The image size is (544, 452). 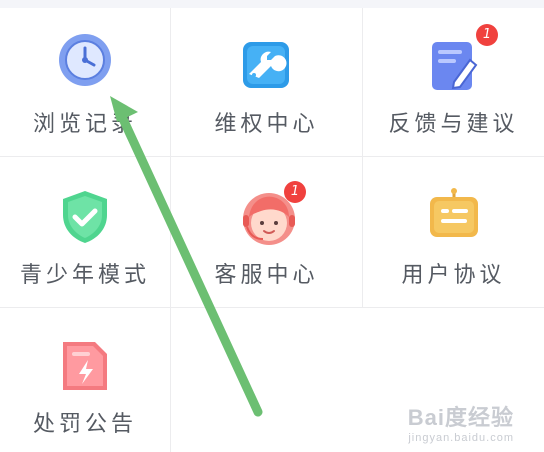 What do you see at coordinates (85, 60) in the screenshot?
I see `clock-icon` at bounding box center [85, 60].